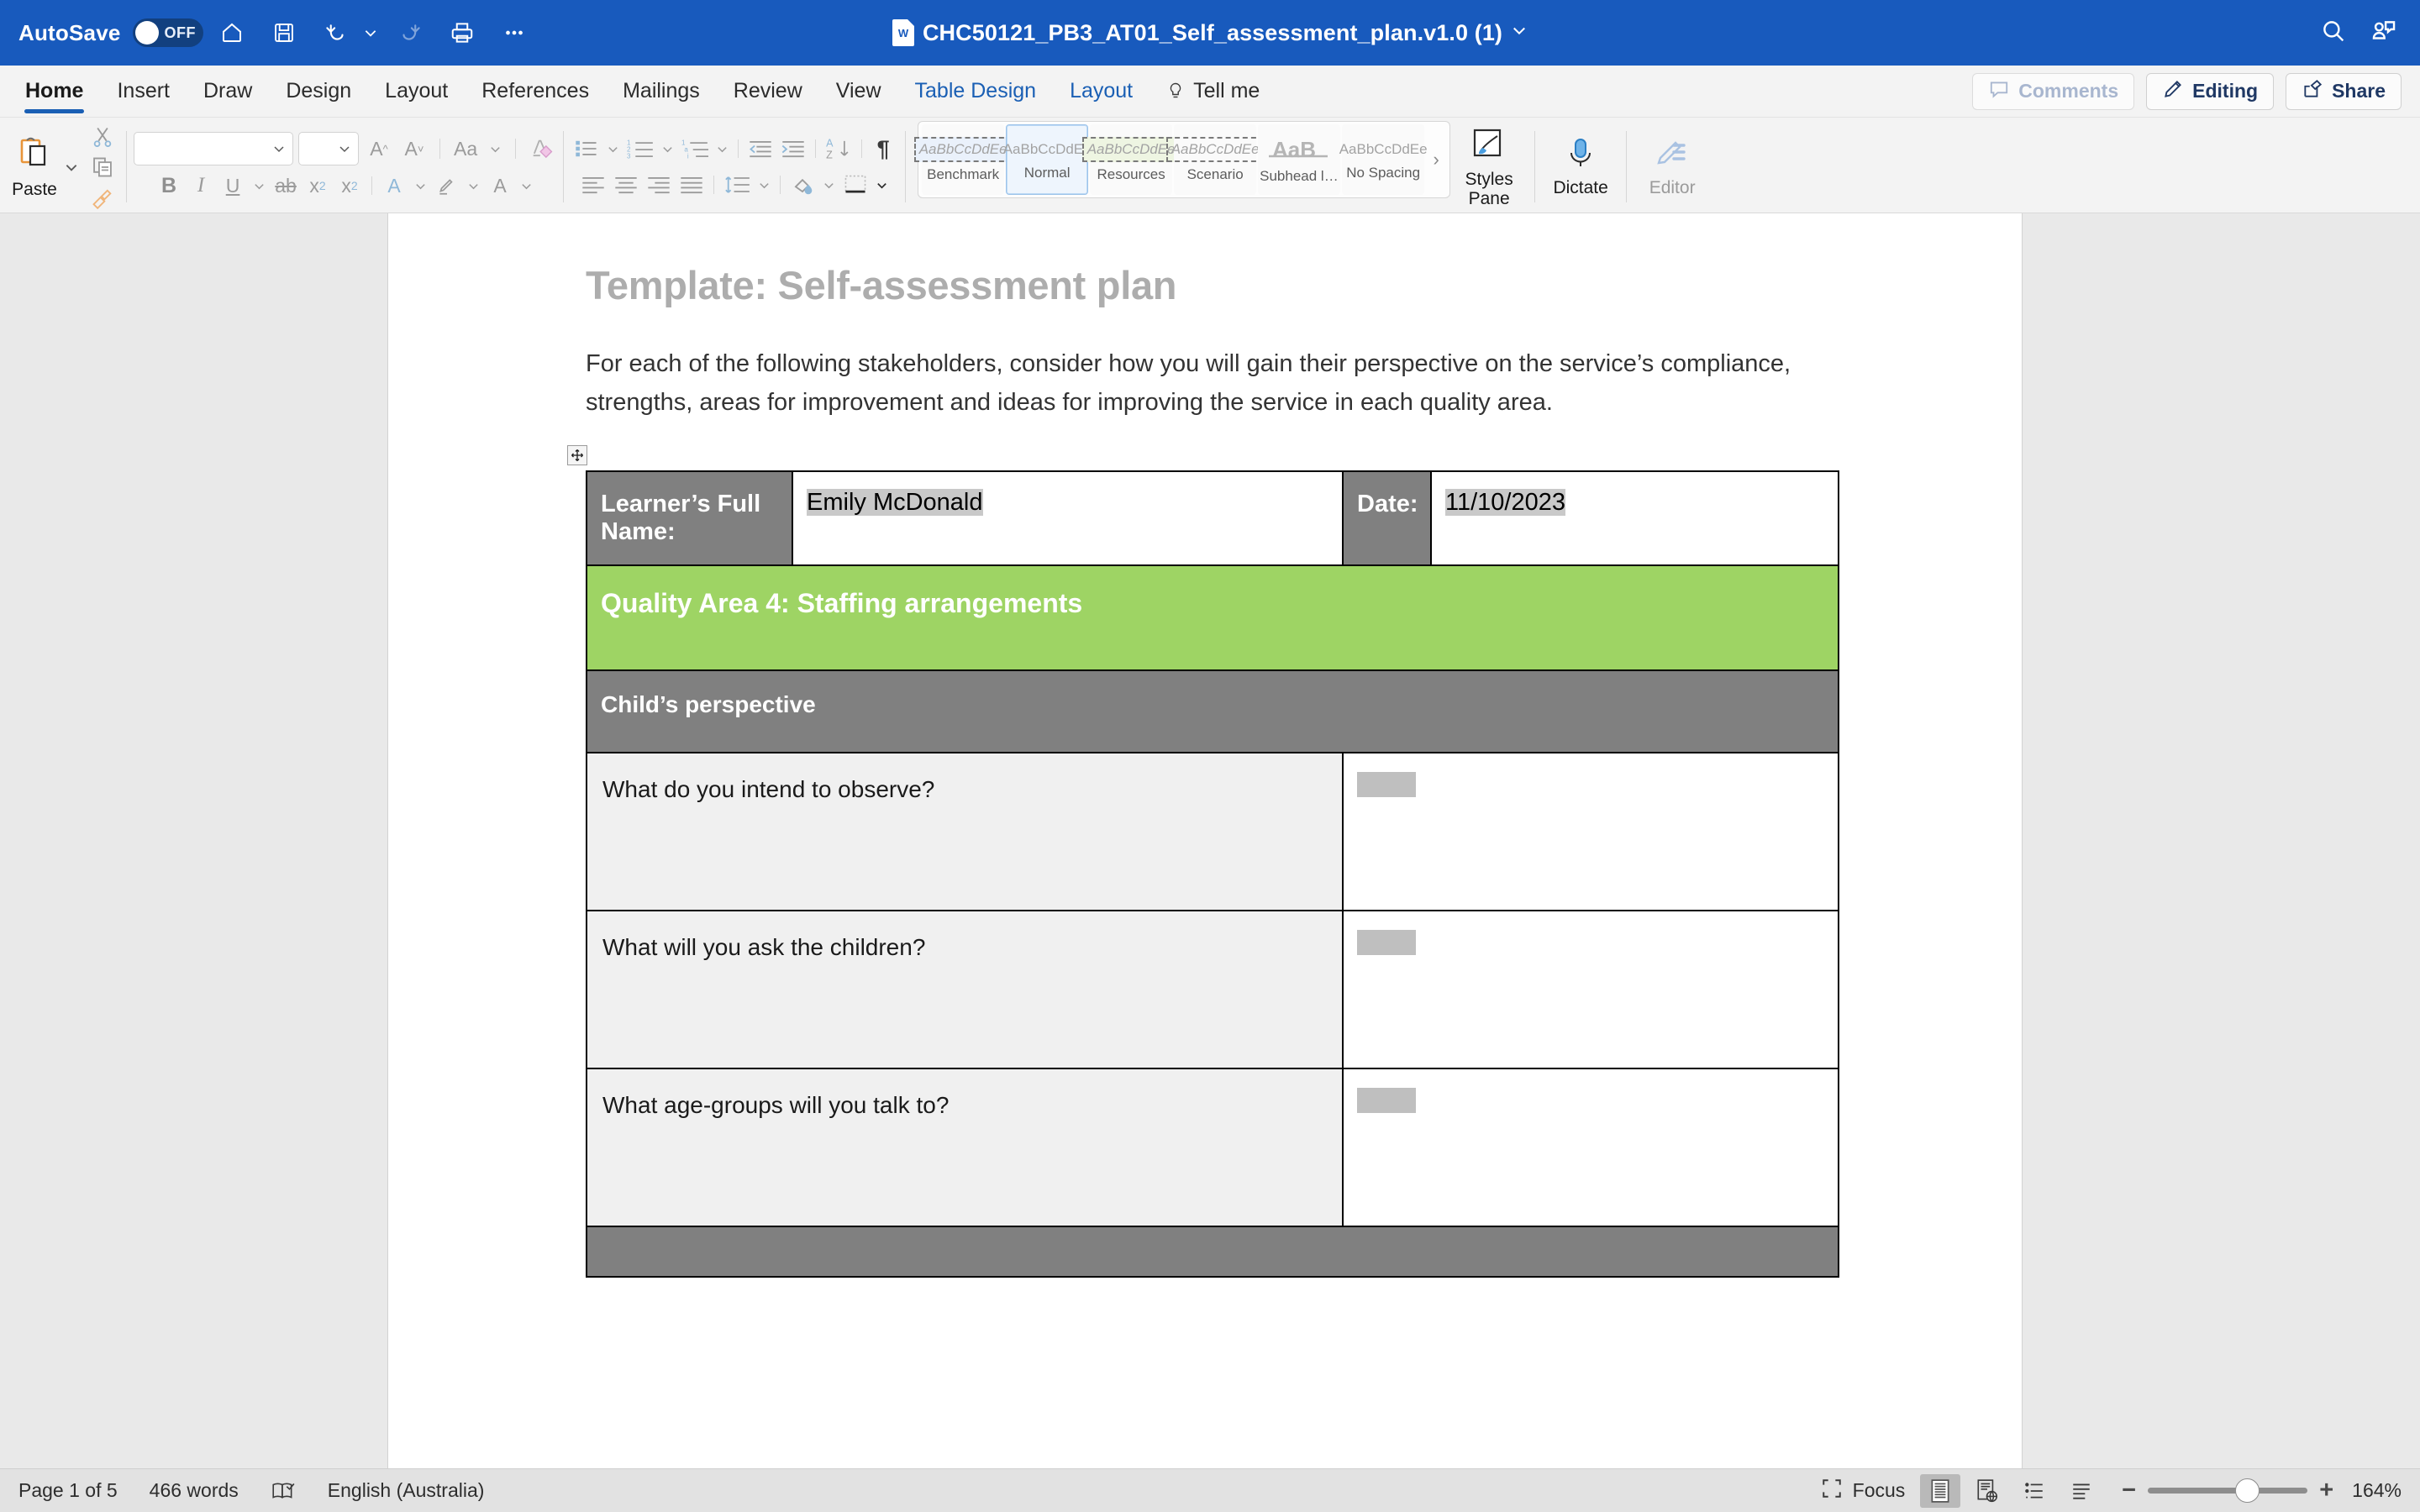  I want to click on editing-button: Editing, so click(2210, 91).